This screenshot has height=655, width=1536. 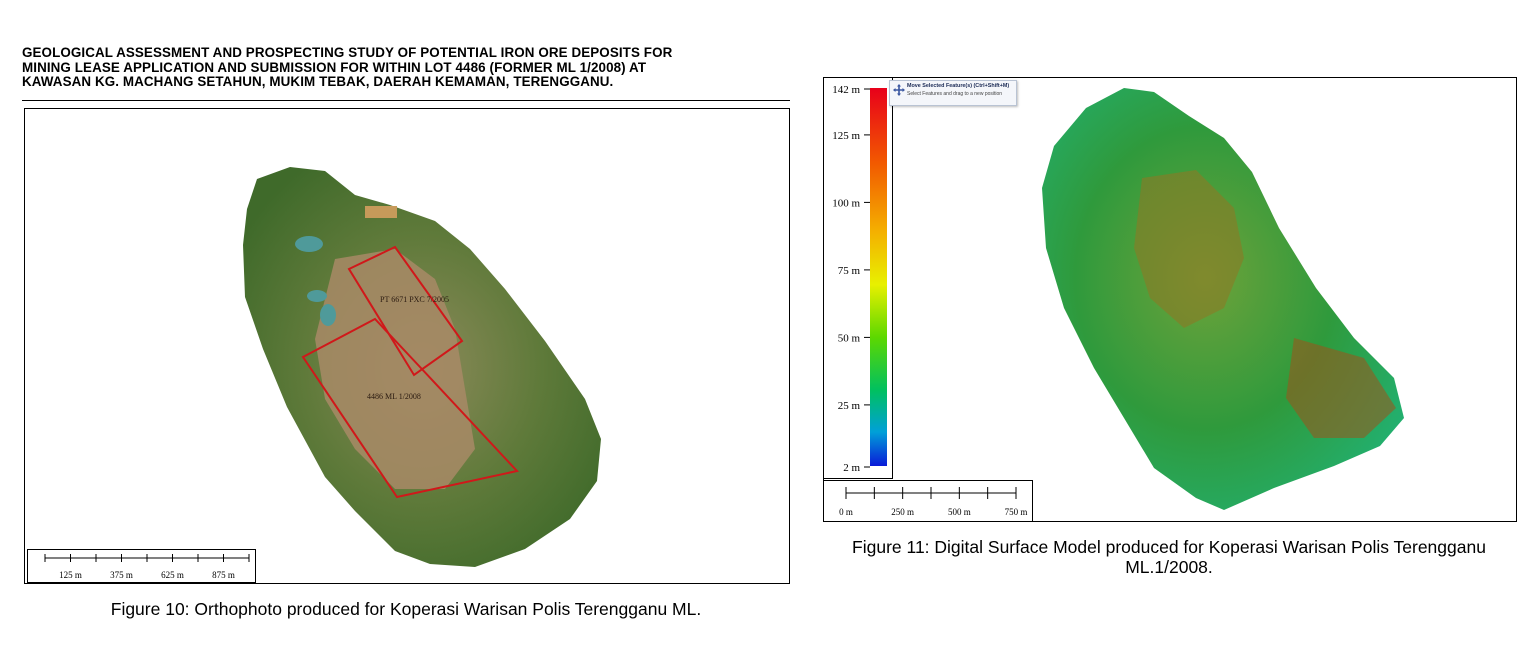 What do you see at coordinates (121, 575) in the screenshot?
I see `scale-label: 375 m` at bounding box center [121, 575].